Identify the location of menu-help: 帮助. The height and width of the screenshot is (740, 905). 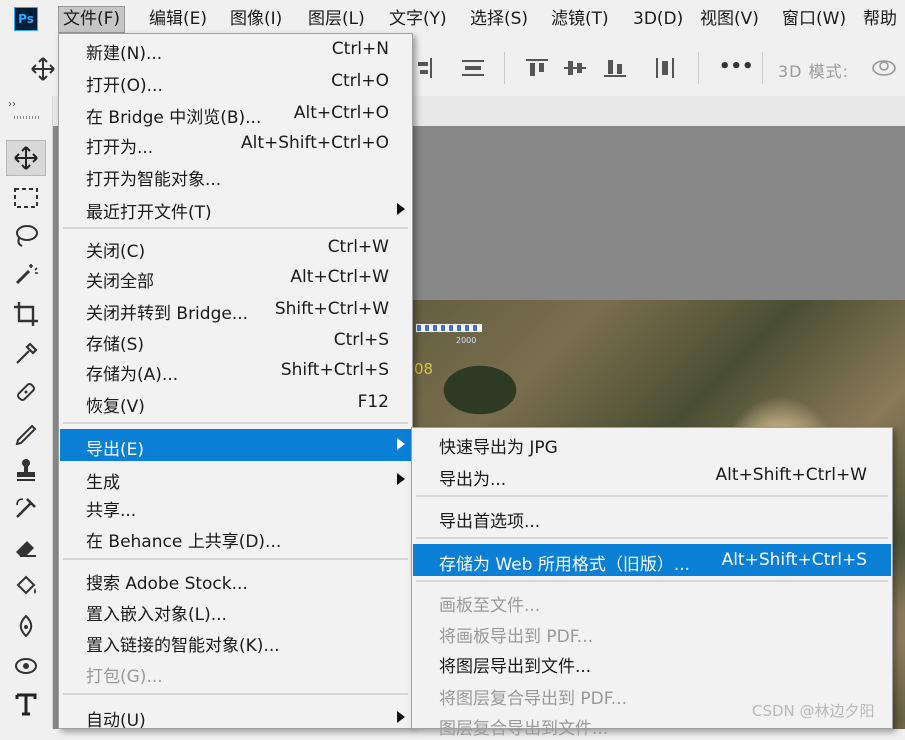
(880, 20).